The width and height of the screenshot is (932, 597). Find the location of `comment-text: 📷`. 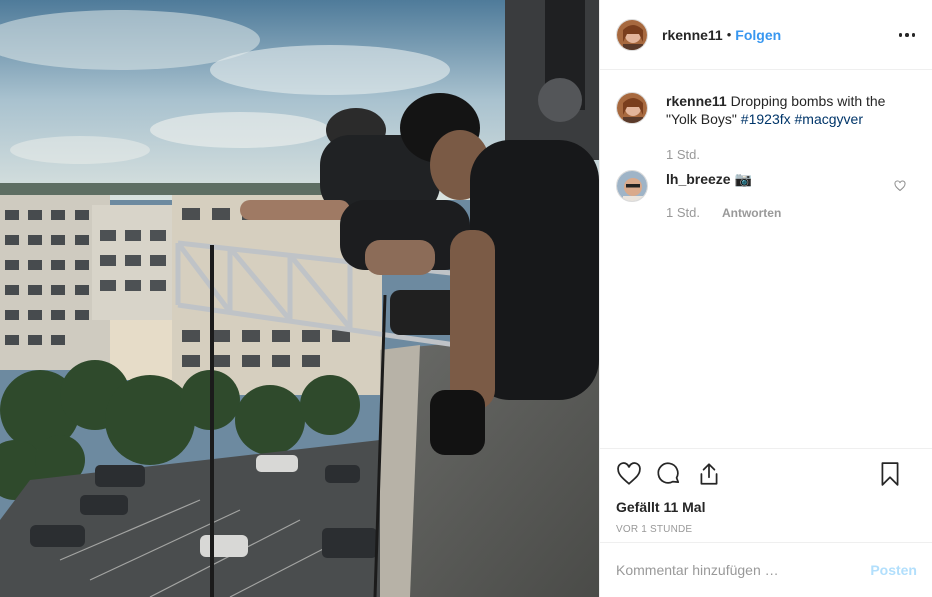

comment-text: 📷 is located at coordinates (743, 179).